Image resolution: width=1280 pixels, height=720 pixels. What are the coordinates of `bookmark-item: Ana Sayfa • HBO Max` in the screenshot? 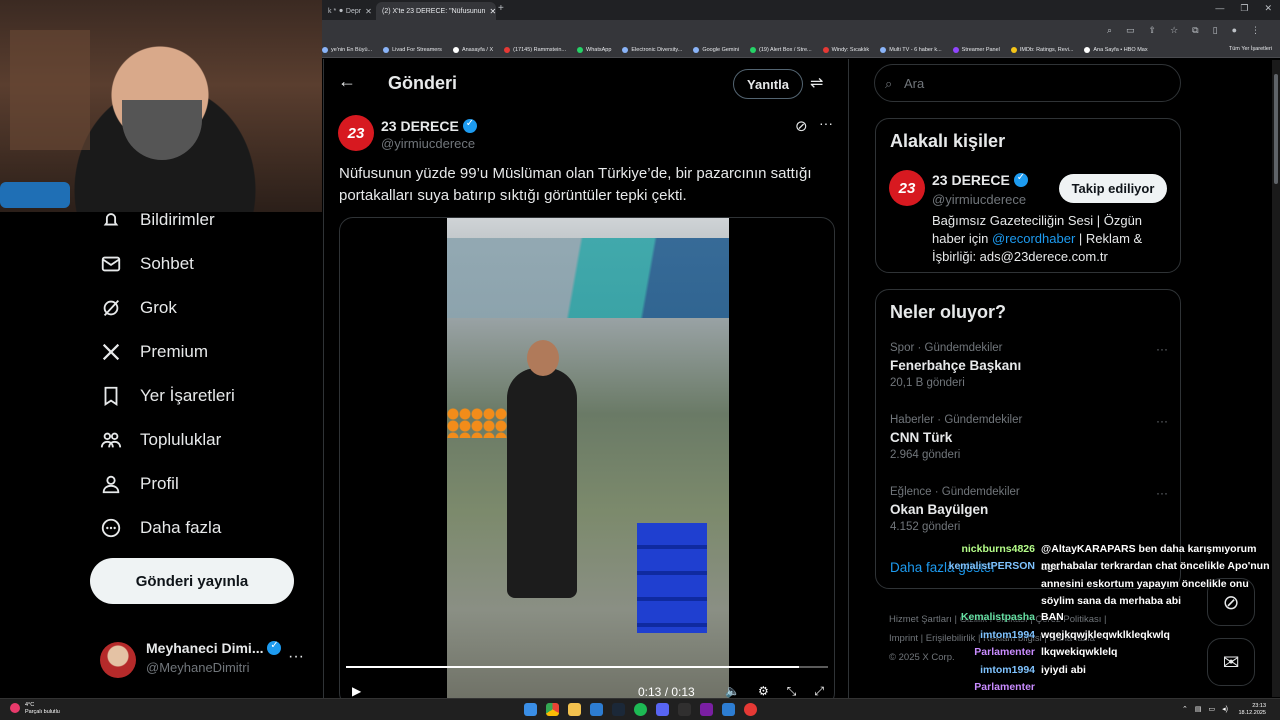 It's located at (1116, 49).